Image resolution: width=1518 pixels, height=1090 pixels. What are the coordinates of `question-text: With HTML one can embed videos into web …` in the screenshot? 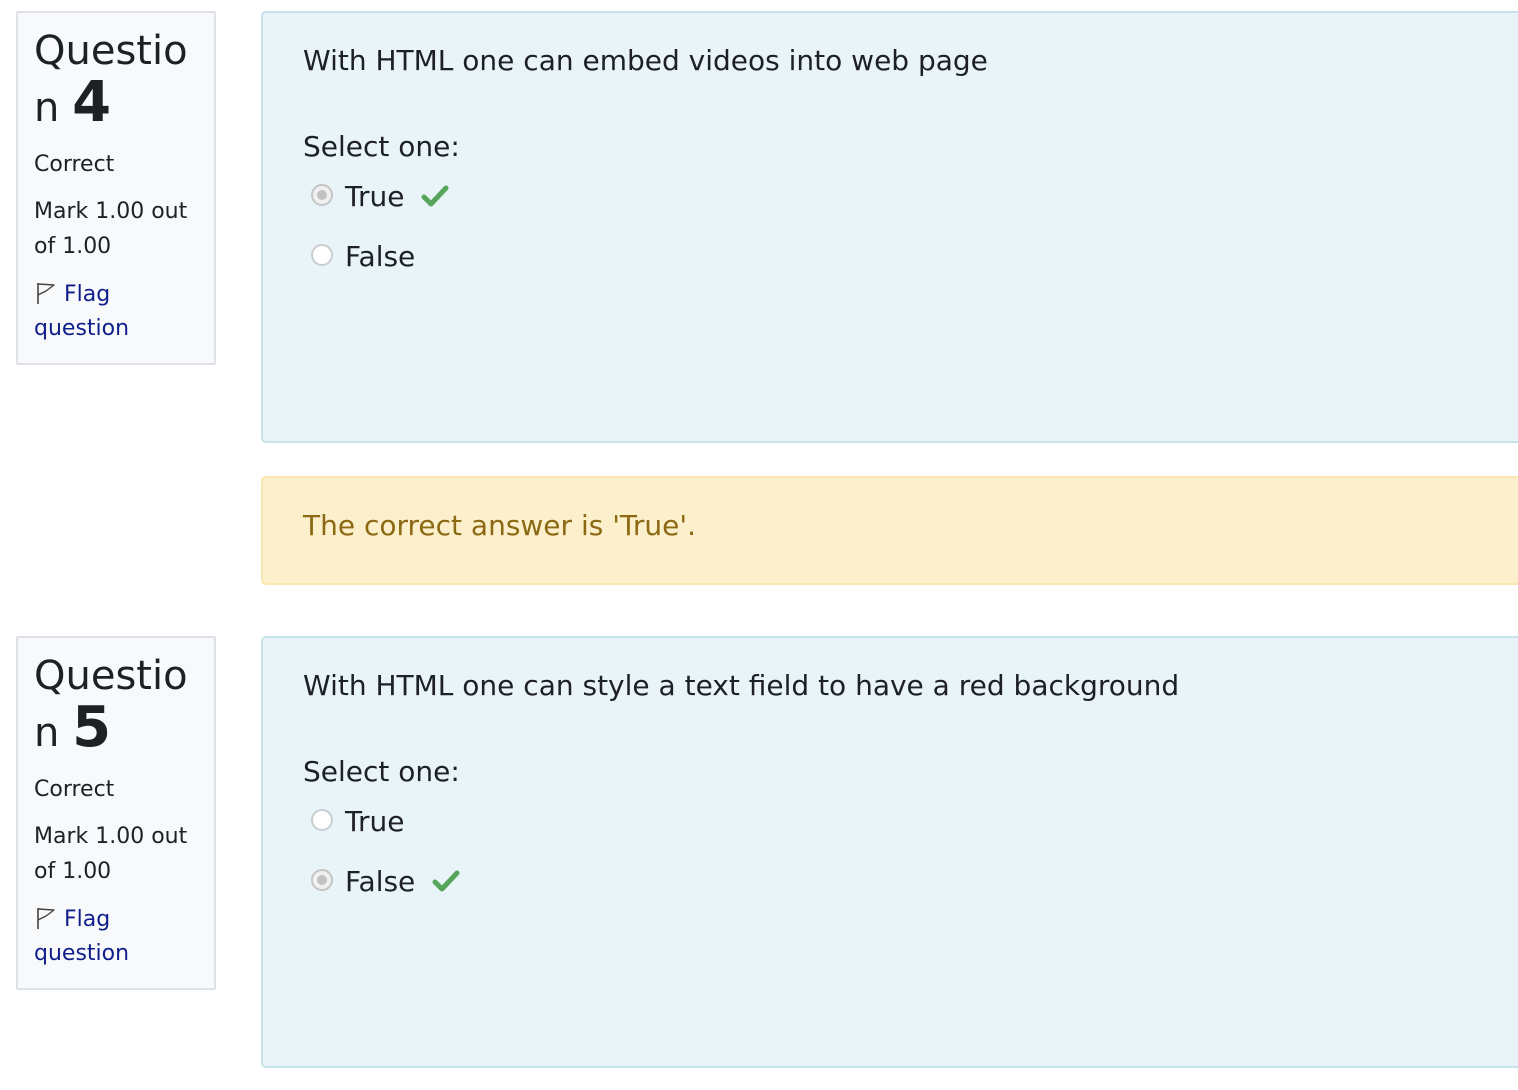 It's located at (645, 60).